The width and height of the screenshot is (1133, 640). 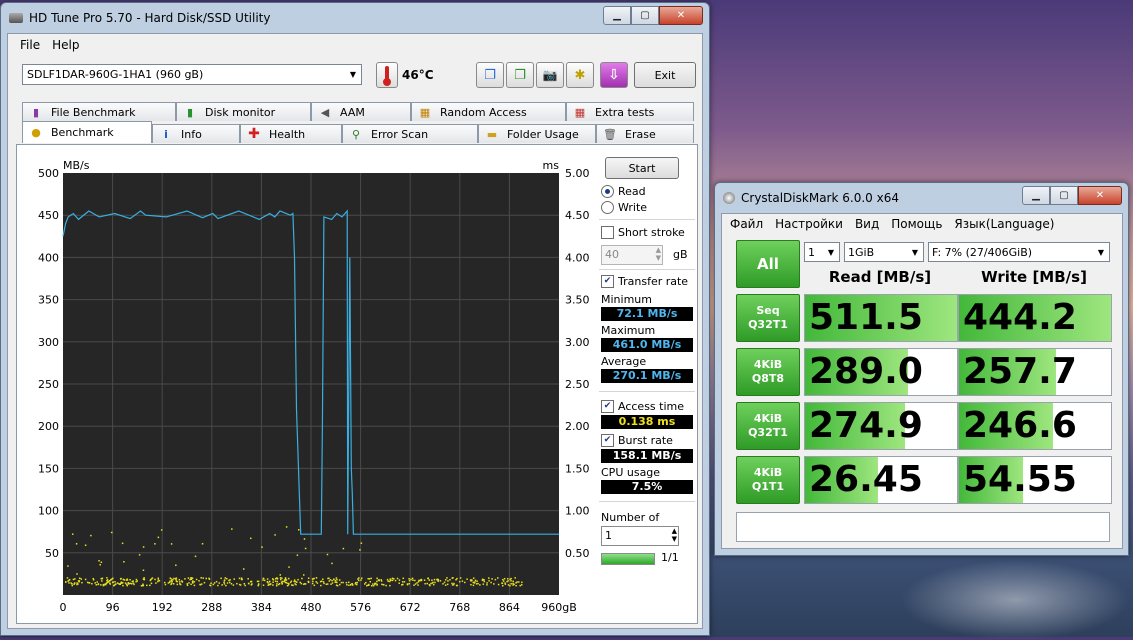 I want to click on minimum-label: Minimum, so click(x=626, y=299).